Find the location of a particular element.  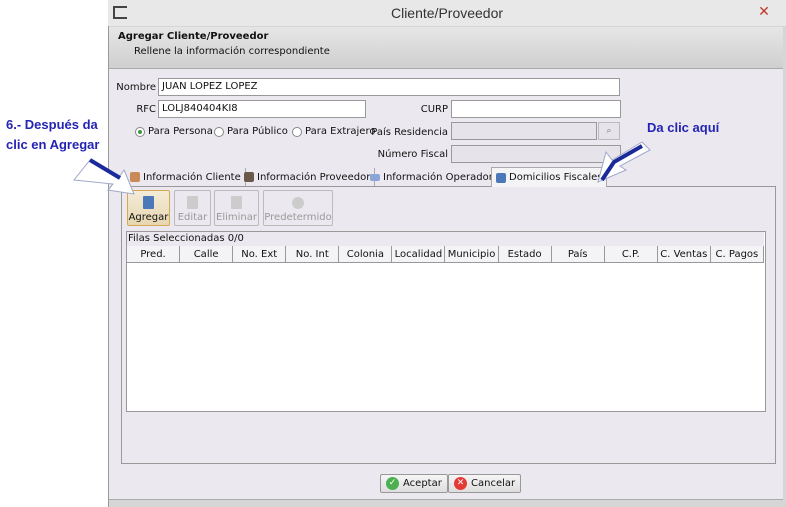

annotation-arrows is located at coordinates (362, 168).